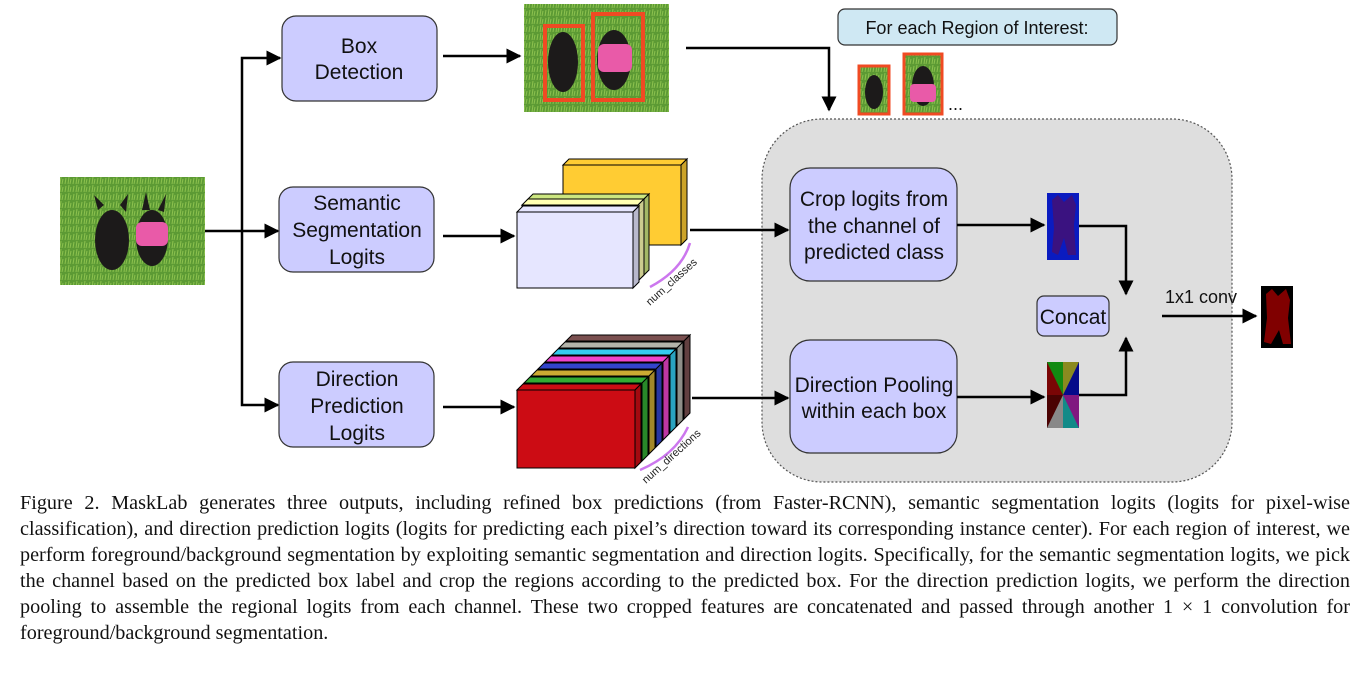 This screenshot has width=1366, height=686. I want to click on arrow-input-to-boxdet, so click(261, 140).